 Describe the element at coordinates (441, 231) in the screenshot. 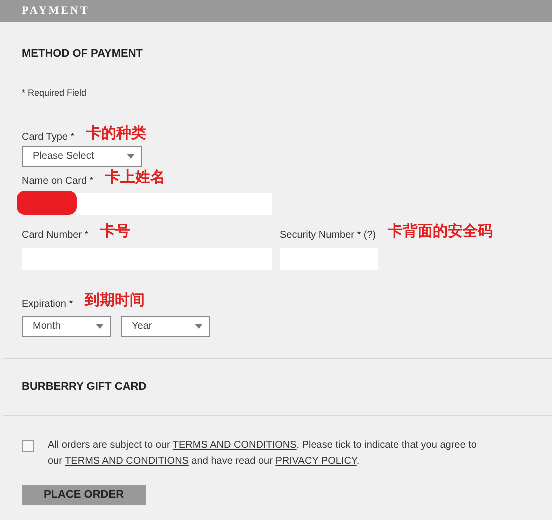

I see `annotation-text: 卡背面的安全码` at that location.